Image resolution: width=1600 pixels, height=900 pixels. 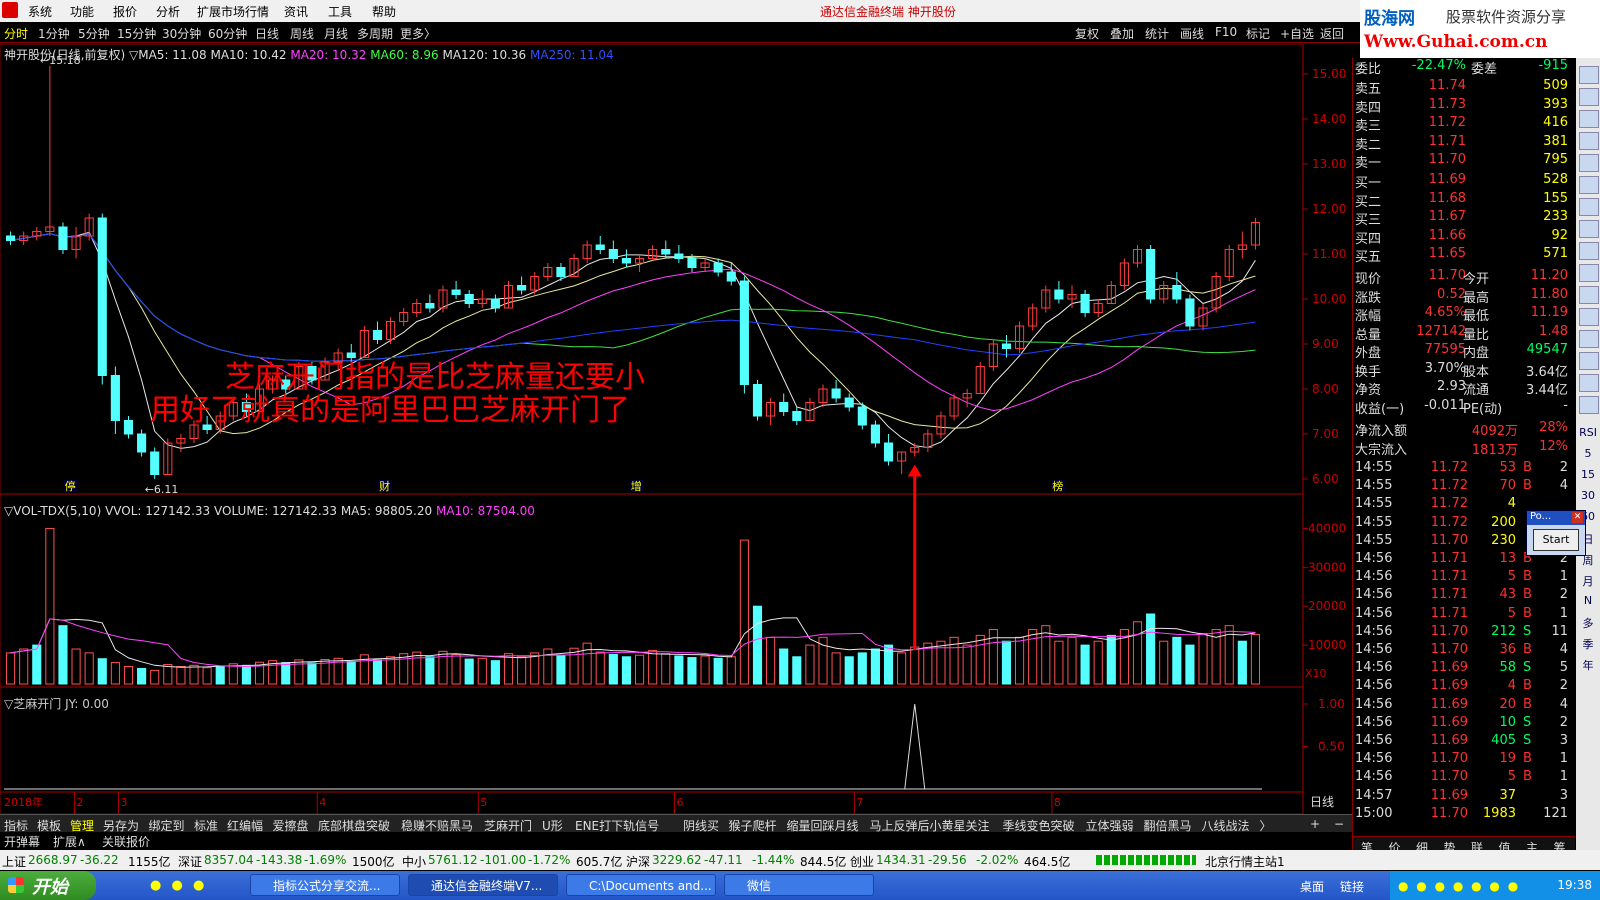 I want to click on tab-60min: 60分钟, so click(x=227, y=33).